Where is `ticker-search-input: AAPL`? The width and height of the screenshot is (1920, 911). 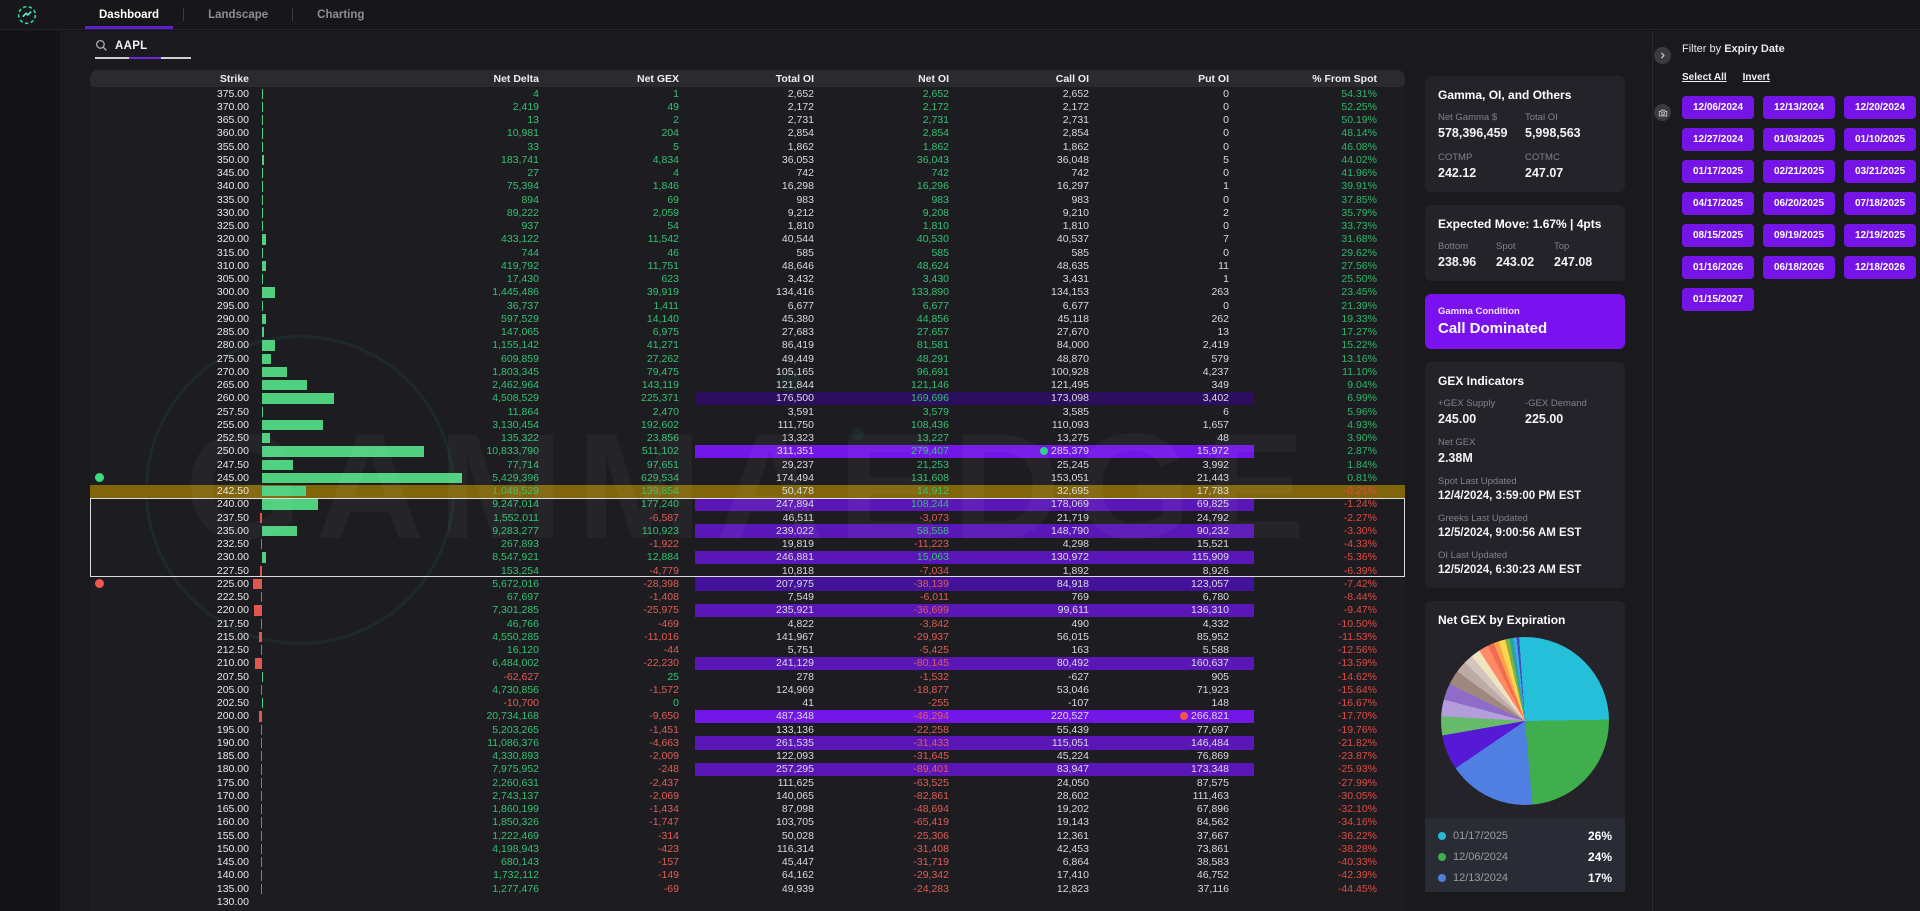 ticker-search-input: AAPL is located at coordinates (131, 46).